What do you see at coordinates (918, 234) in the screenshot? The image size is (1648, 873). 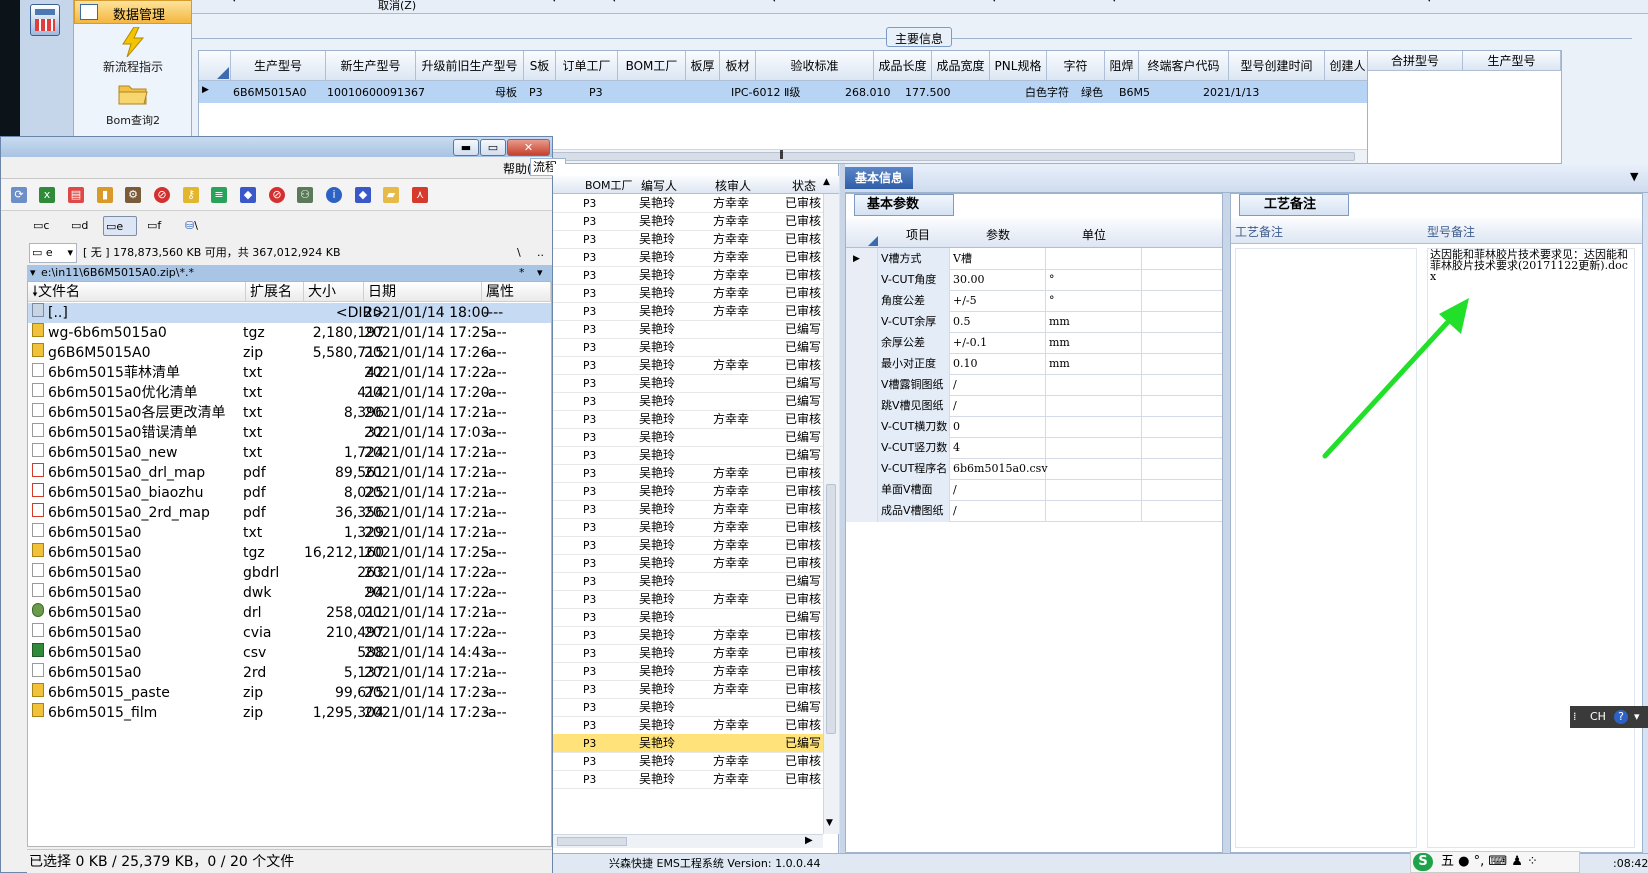 I see `col-item: 项目` at bounding box center [918, 234].